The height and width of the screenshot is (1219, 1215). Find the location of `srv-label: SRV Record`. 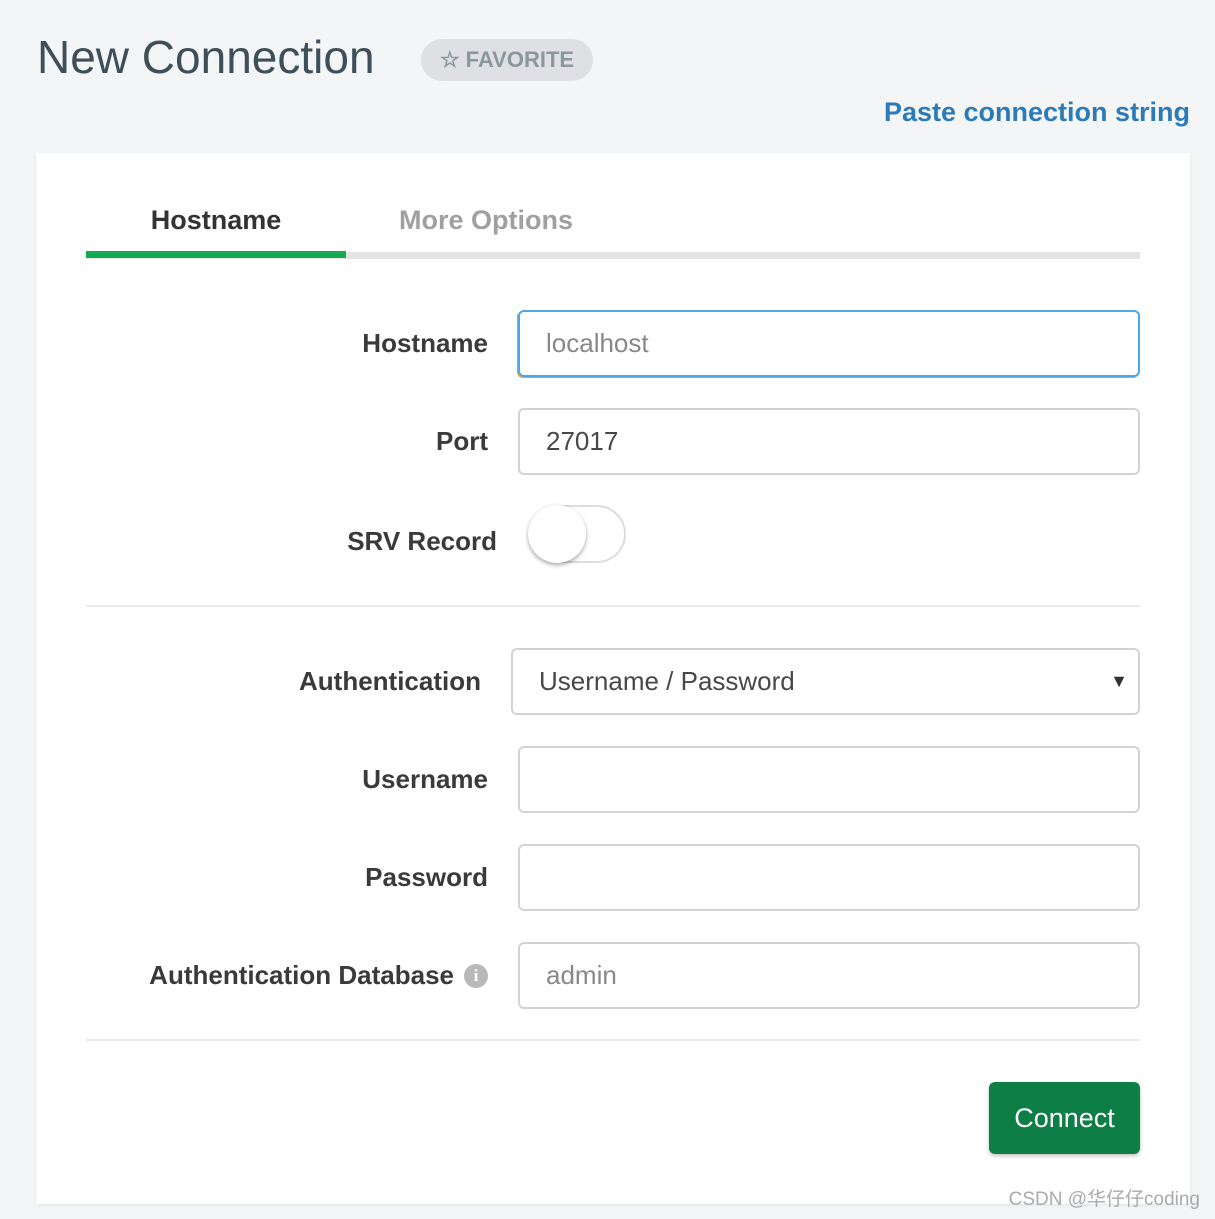

srv-label: SRV Record is located at coordinates (422, 541).